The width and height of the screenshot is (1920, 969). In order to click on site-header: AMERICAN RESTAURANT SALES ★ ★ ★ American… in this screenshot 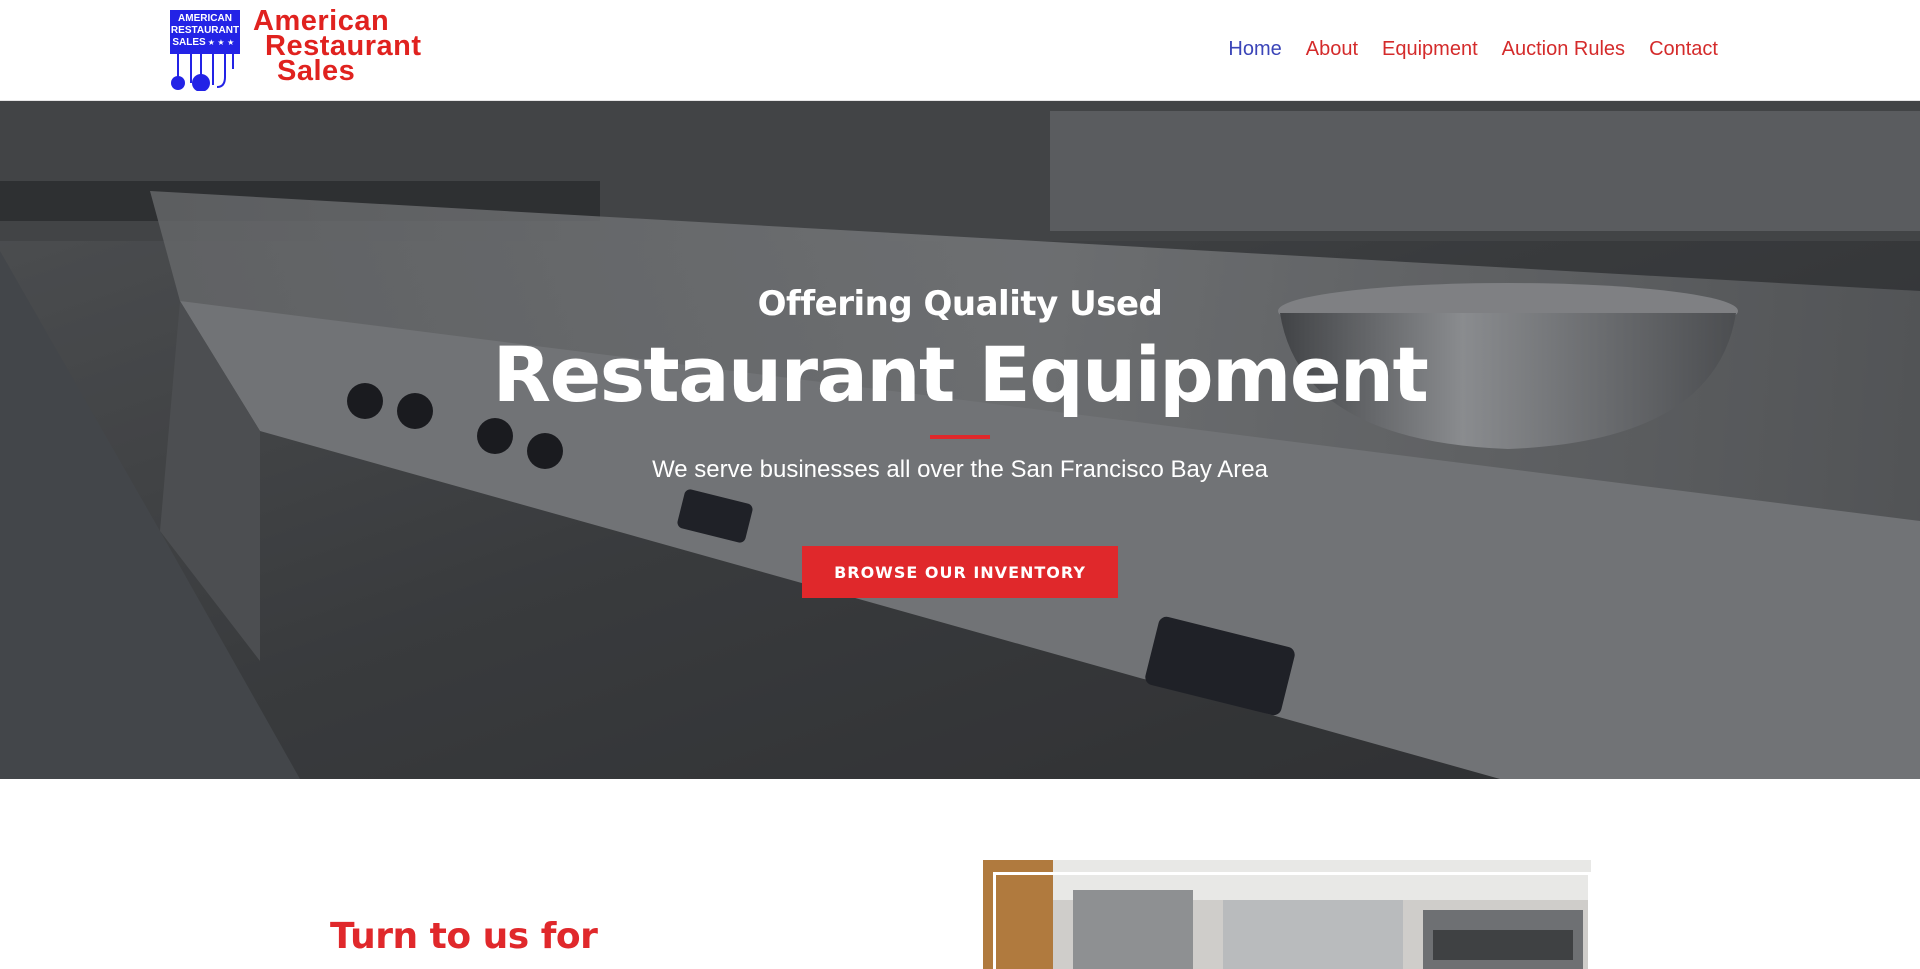, I will do `click(960, 50)`.